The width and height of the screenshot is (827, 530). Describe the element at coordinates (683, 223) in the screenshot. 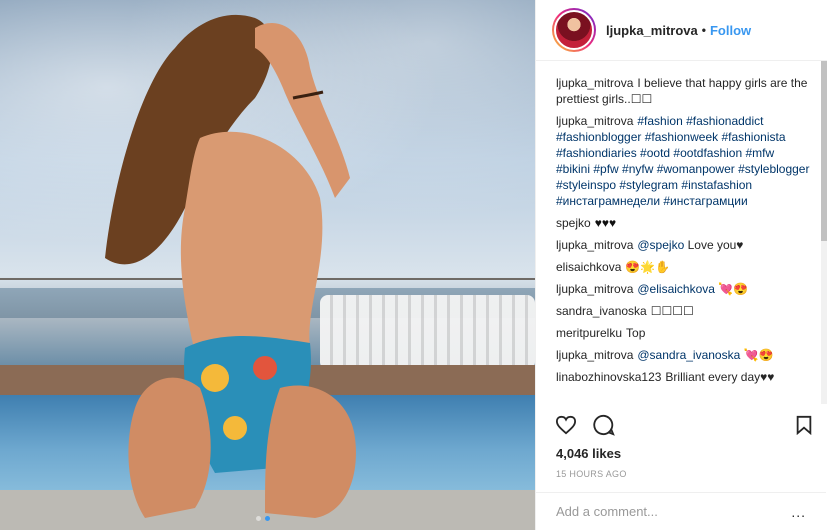

I see `list-item: spejko ♥♥♥` at that location.